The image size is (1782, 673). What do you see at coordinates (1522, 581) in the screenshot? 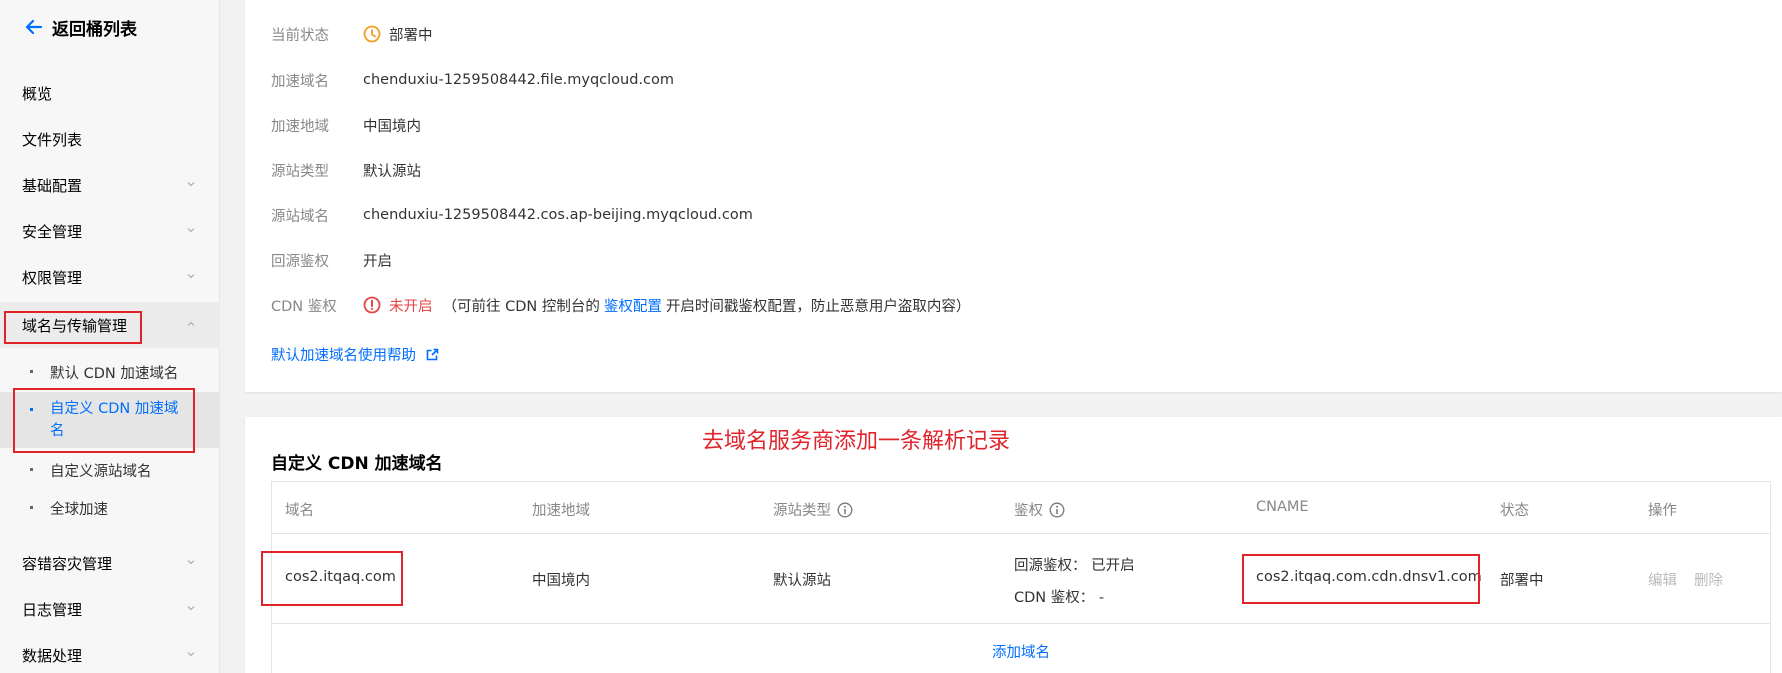
I see `status-cell: 部署中` at bounding box center [1522, 581].